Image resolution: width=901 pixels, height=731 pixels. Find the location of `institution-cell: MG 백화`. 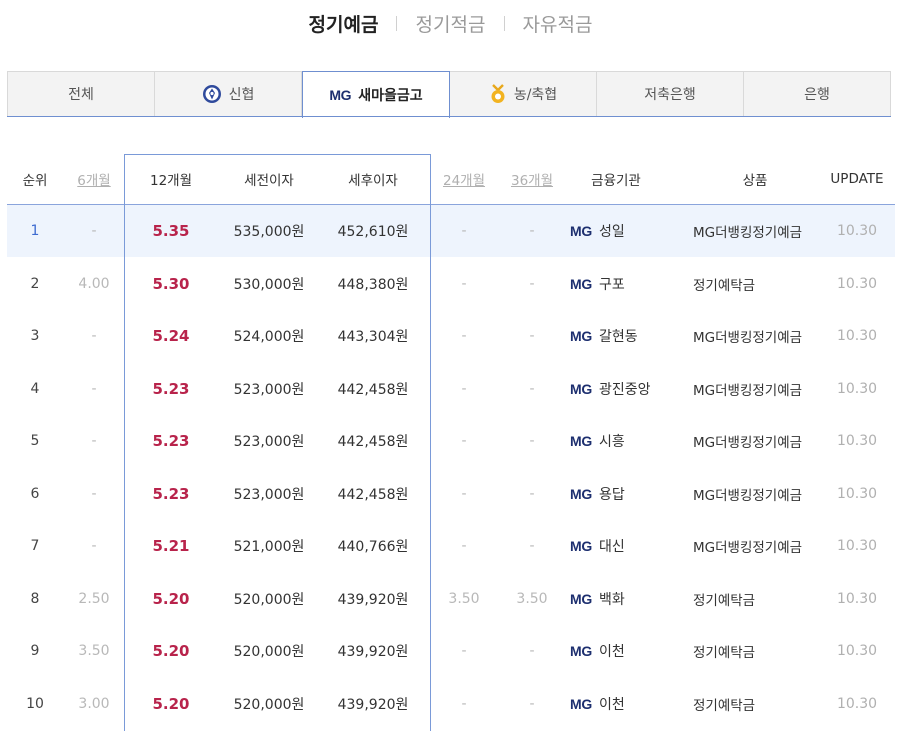

institution-cell: MG 백화 is located at coordinates (616, 599).